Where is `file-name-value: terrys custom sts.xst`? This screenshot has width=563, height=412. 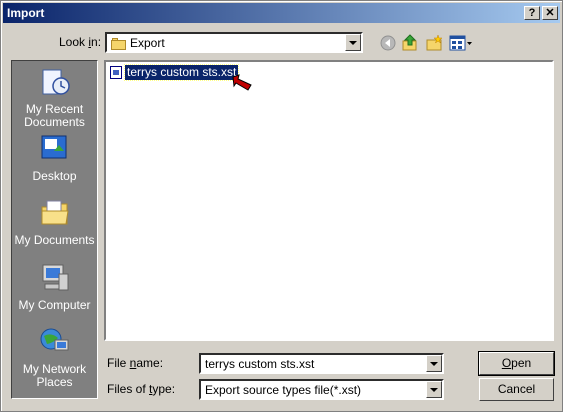 file-name-value: terrys custom sts.xst is located at coordinates (259, 364).